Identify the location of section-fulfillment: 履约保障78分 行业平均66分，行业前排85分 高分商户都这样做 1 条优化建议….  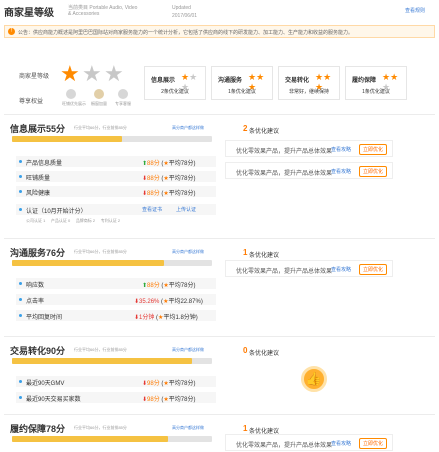
(219, 435).